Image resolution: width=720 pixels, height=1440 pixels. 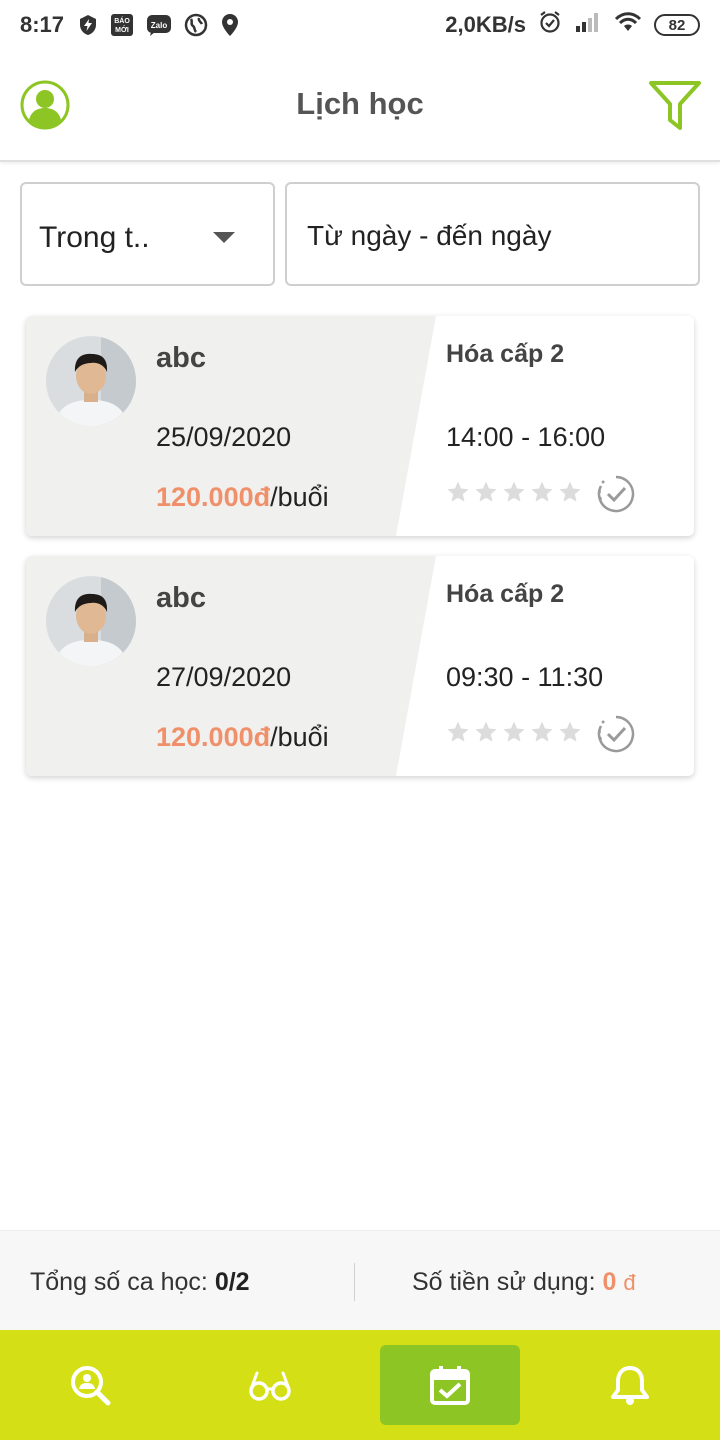 What do you see at coordinates (360, 1280) in the screenshot?
I see `summary-bar: Tổng số ca học: 0/2 Số tiền sử dụng: 0 đ` at bounding box center [360, 1280].